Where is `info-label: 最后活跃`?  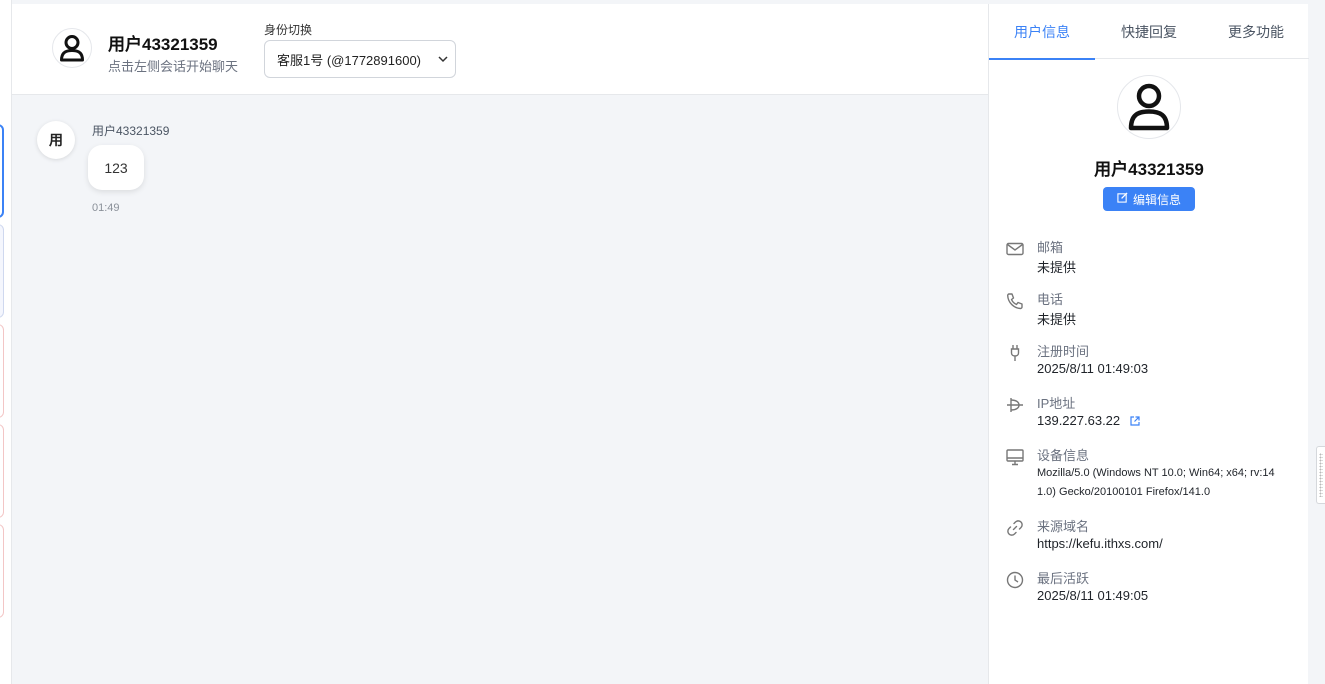
info-label: 最后活跃 is located at coordinates (1063, 578).